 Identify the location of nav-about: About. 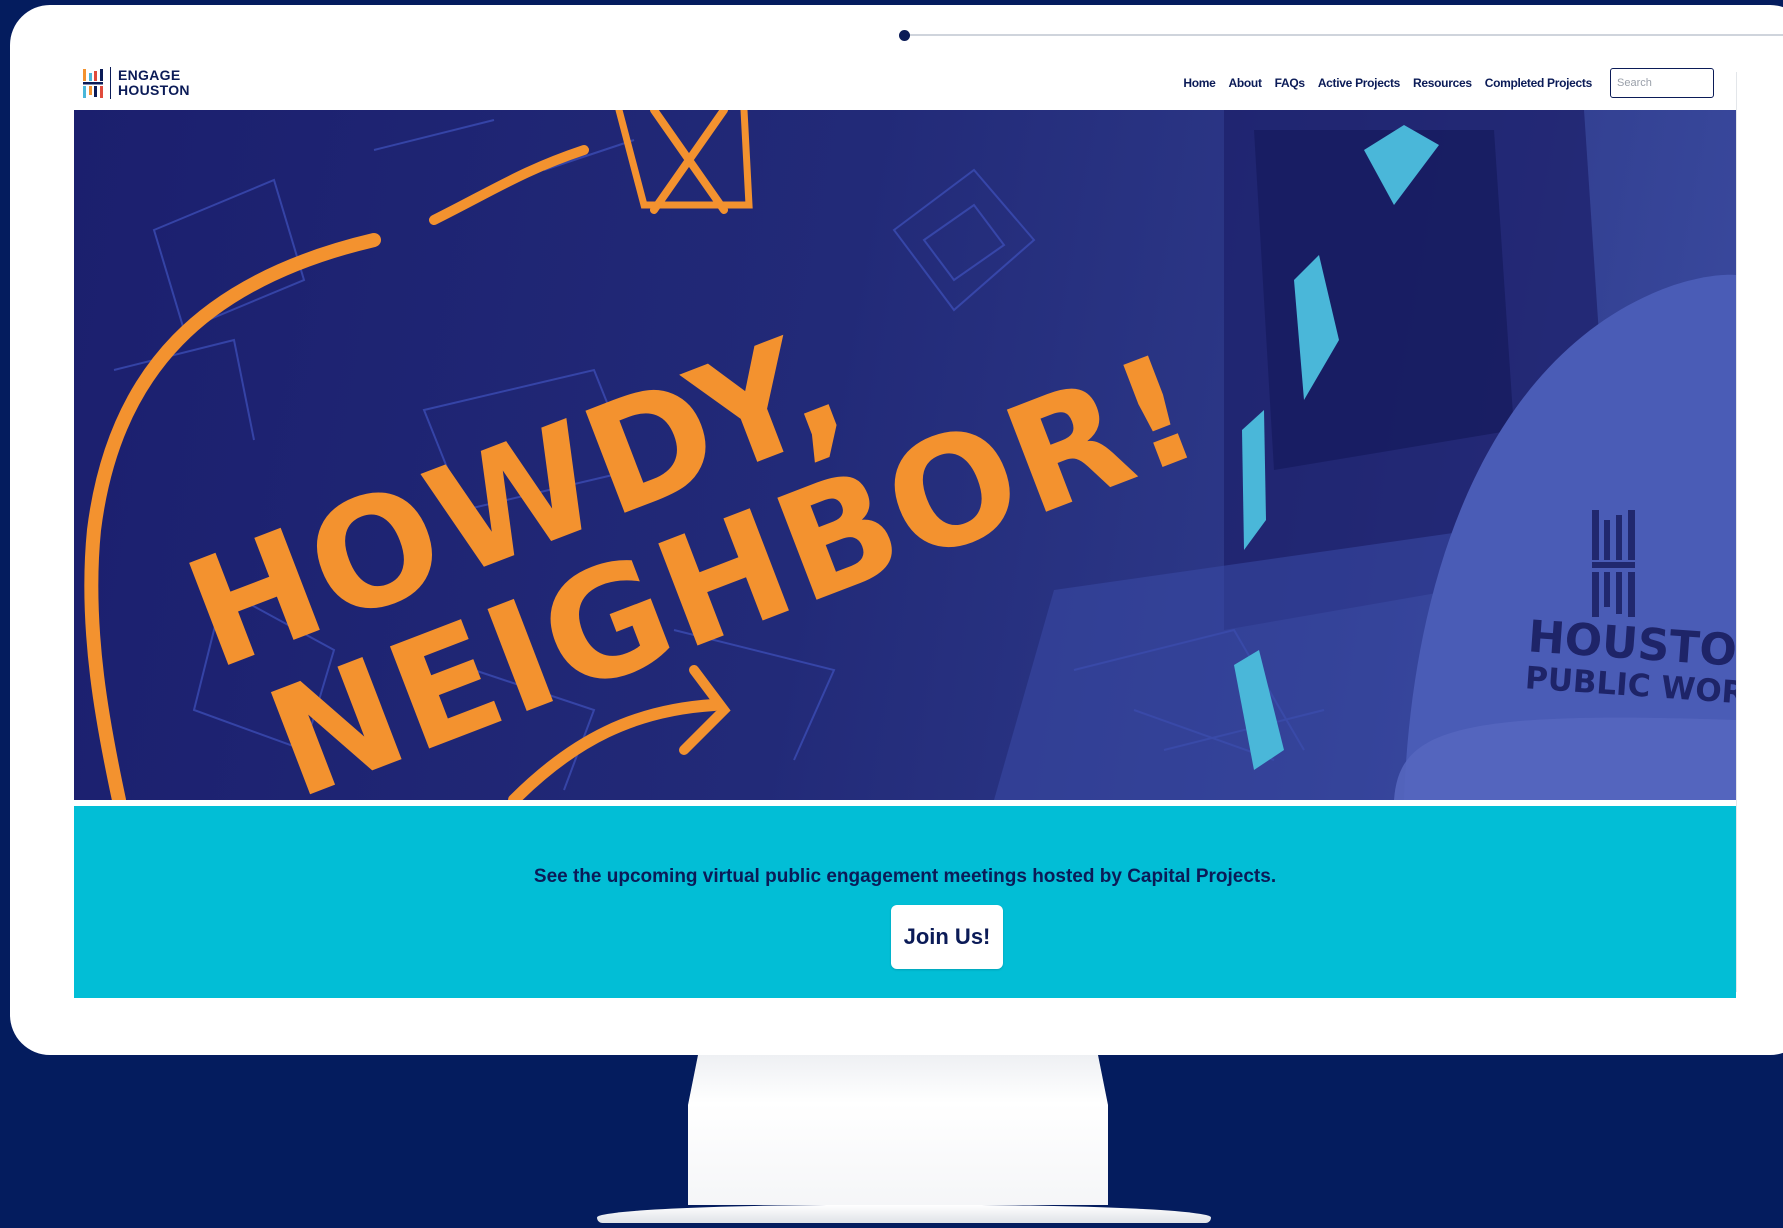
(1245, 83).